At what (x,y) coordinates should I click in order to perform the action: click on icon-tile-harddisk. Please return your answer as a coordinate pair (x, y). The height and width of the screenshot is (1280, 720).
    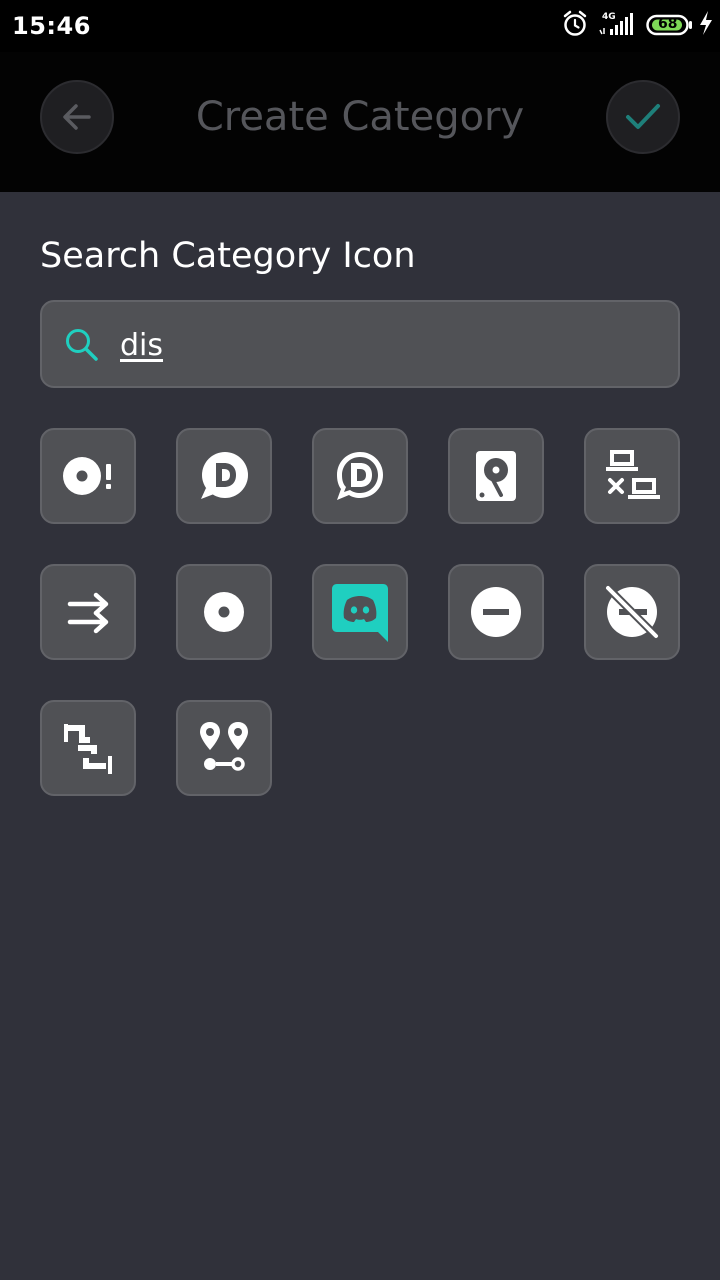
    Looking at the image, I should click on (496, 476).